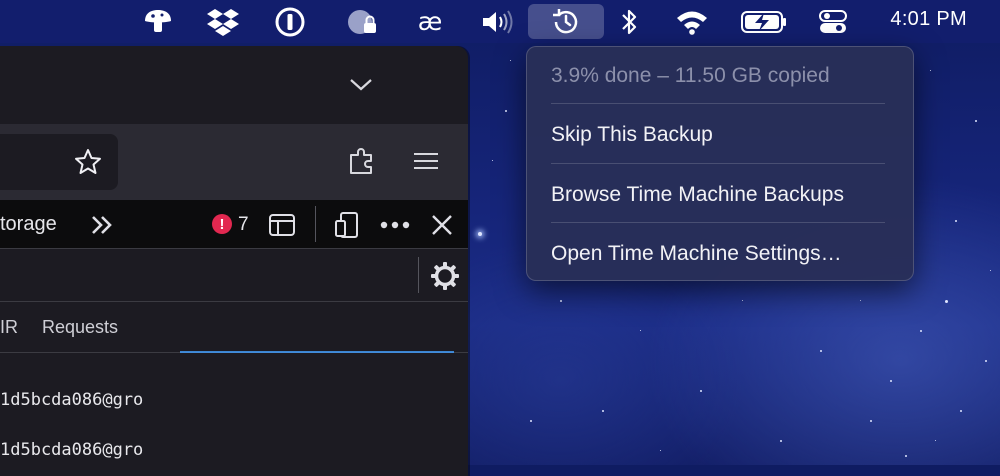  Describe the element at coordinates (28, 224) in the screenshot. I see `tab-storage: torage` at that location.